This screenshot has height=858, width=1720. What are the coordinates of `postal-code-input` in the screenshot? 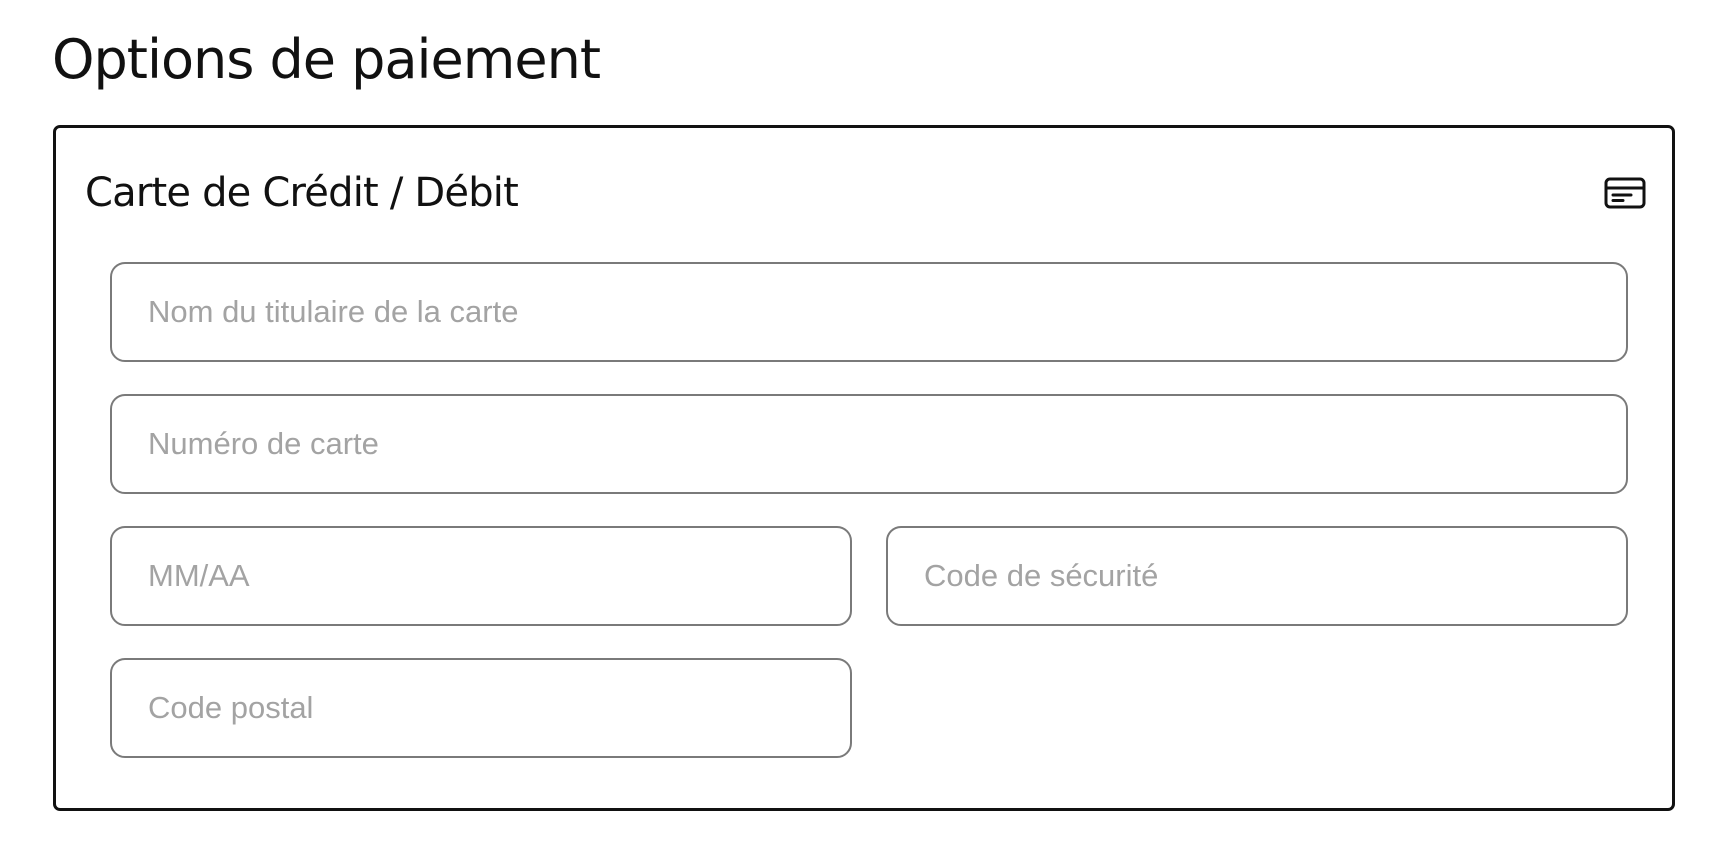 It's located at (481, 708).